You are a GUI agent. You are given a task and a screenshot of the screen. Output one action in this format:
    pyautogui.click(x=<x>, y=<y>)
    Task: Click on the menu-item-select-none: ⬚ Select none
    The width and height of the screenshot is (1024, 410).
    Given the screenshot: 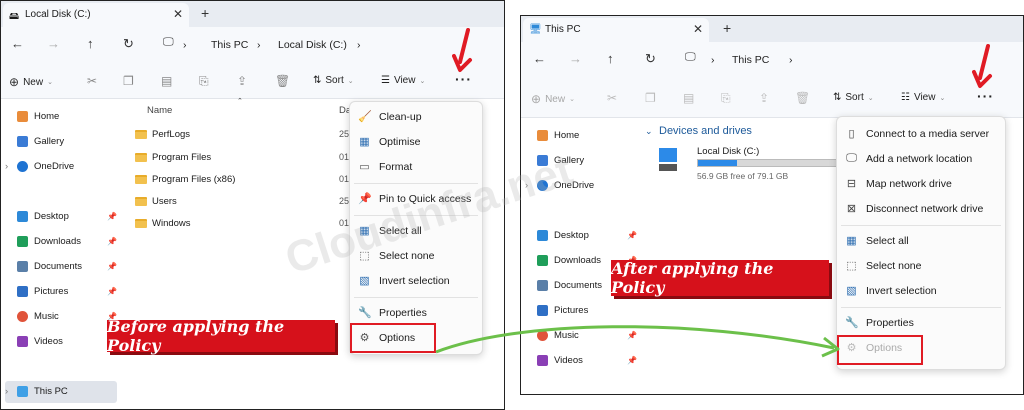 What is the action you would take?
    pyautogui.click(x=883, y=266)
    